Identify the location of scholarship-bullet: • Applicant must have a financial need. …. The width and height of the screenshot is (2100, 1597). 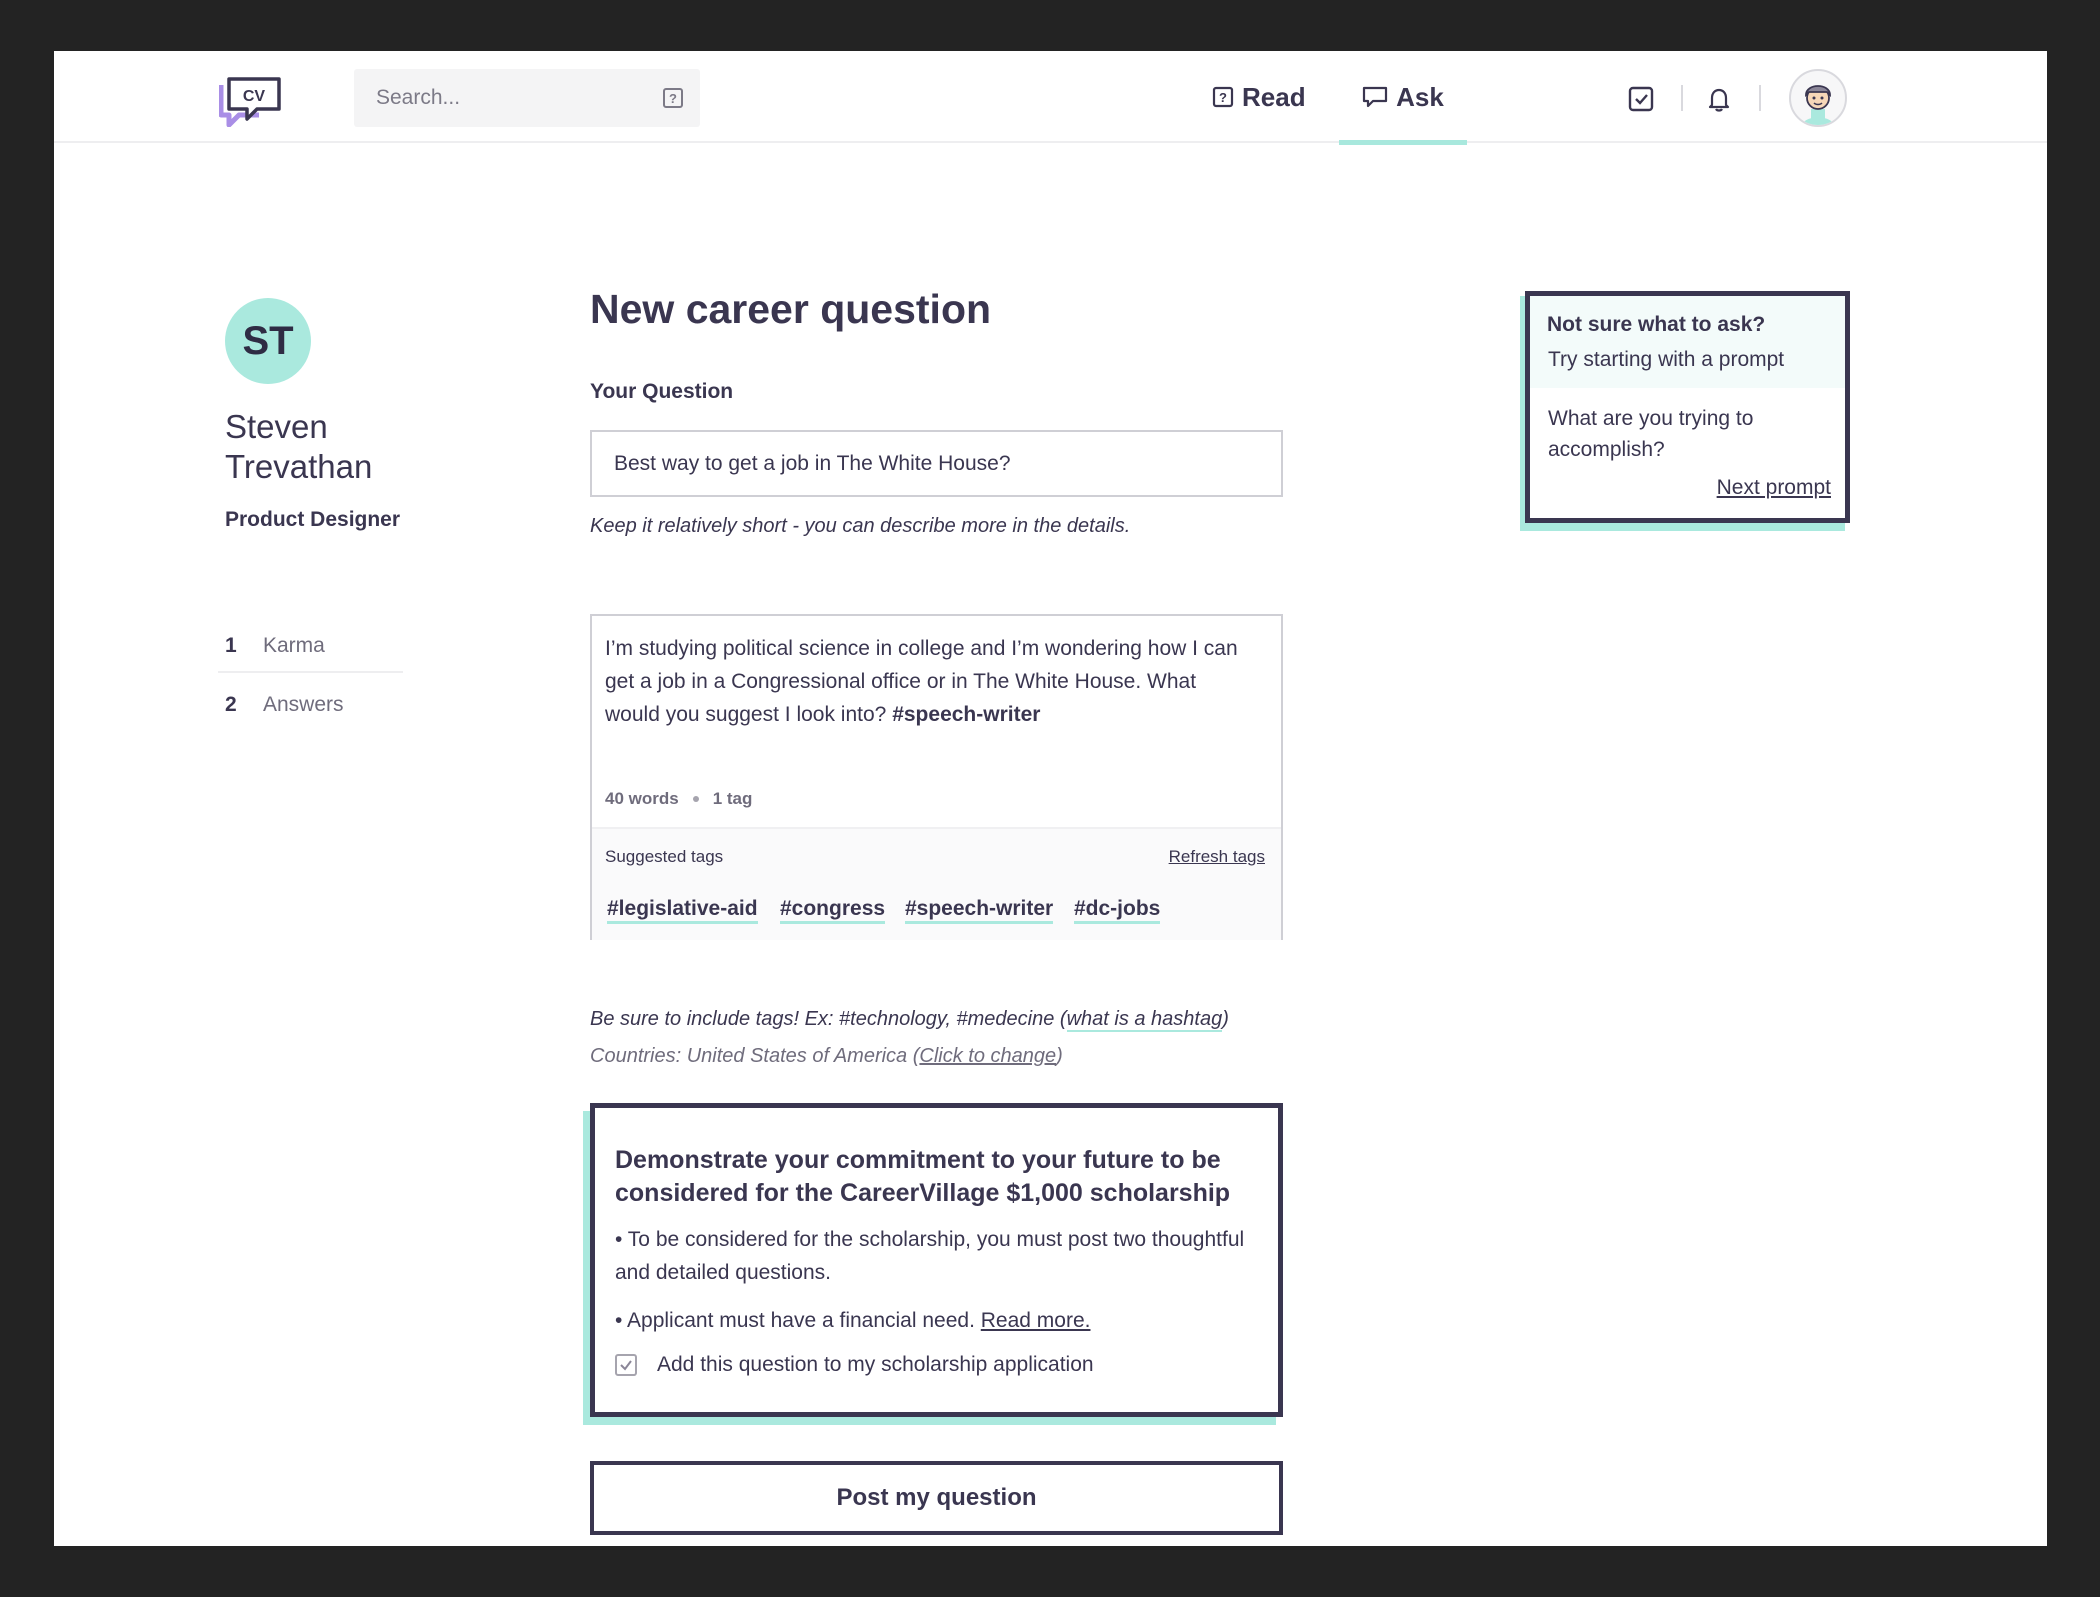
(930, 1320).